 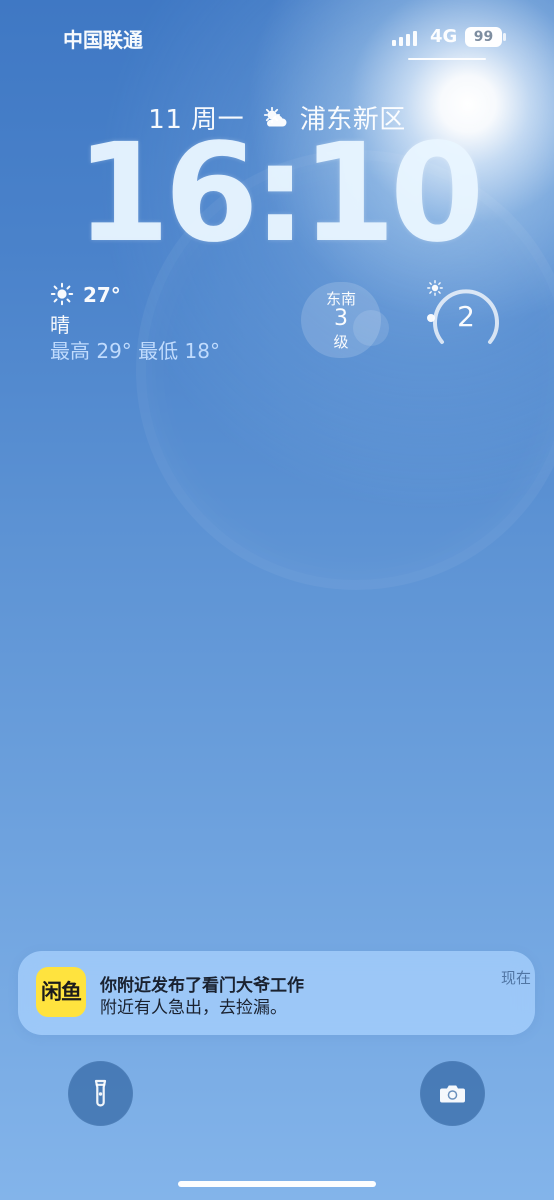 I want to click on battery-indicator: 99, so click(x=485, y=37).